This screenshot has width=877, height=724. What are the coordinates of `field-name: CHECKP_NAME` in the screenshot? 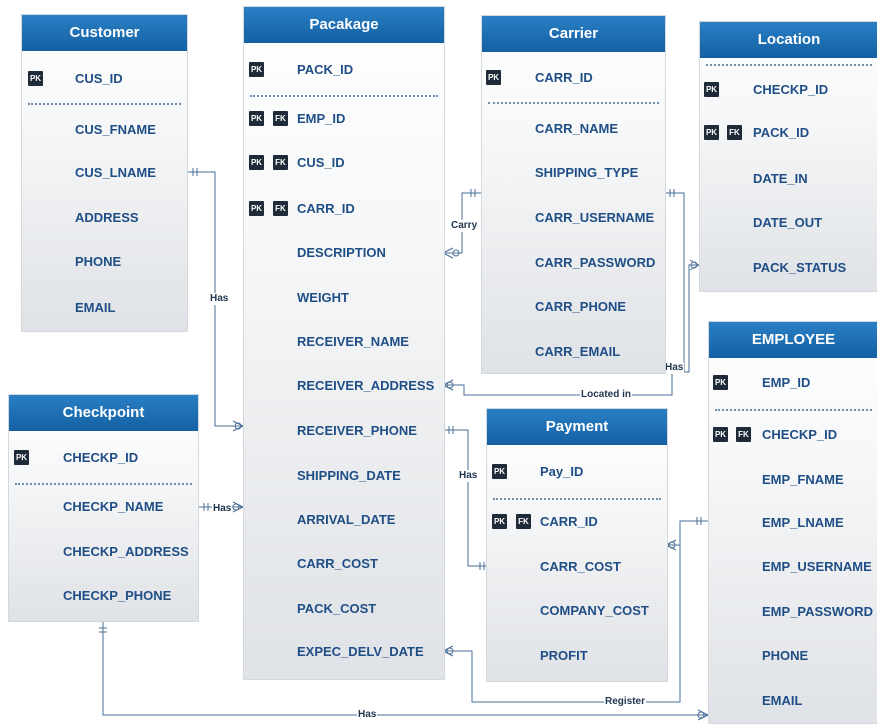 It's located at (113, 506).